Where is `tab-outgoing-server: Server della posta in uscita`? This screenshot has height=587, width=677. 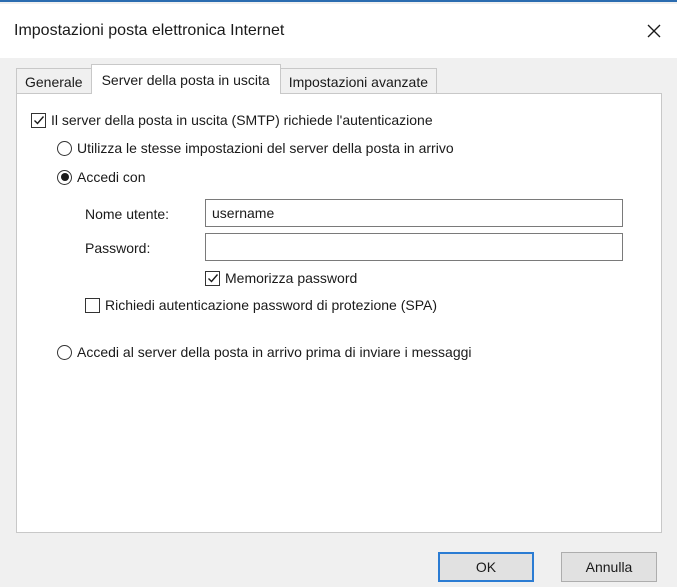 tab-outgoing-server: Server della posta in uscita is located at coordinates (185, 79).